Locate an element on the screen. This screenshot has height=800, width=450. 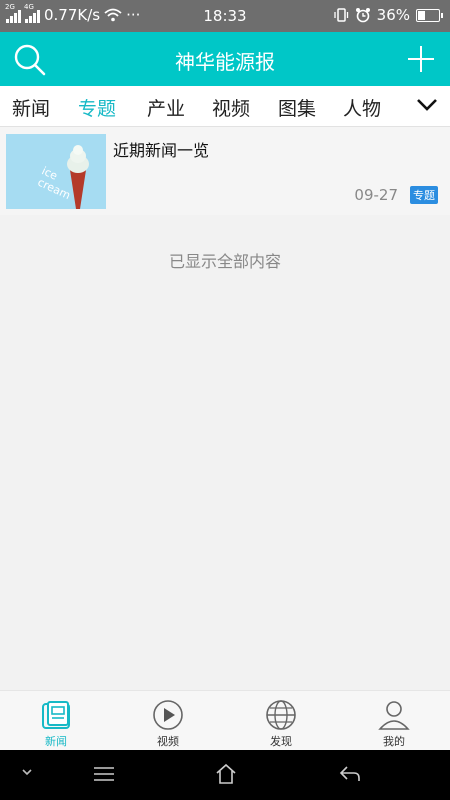
nav-discover: 发现 is located at coordinates (281, 721).